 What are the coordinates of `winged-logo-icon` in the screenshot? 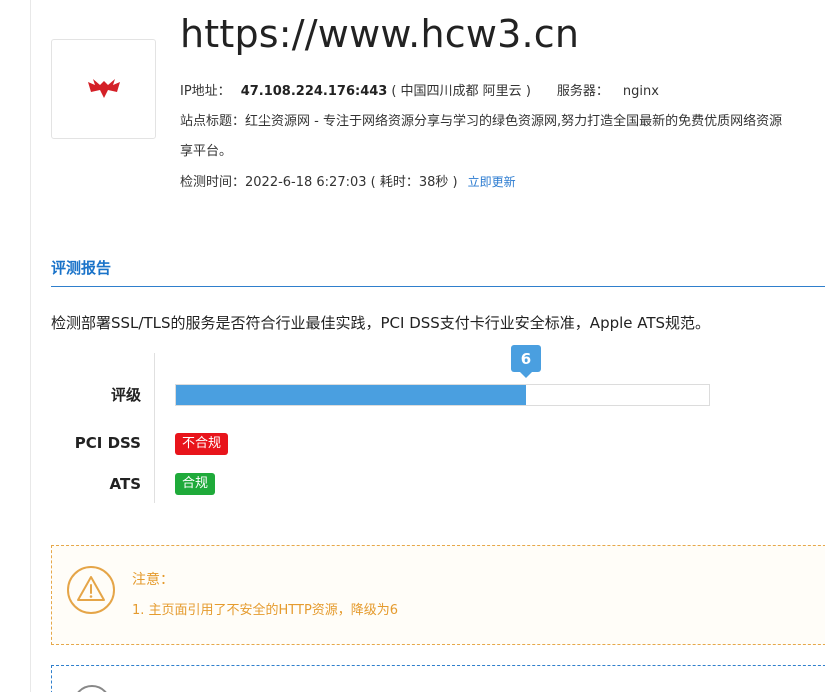 It's located at (103, 88).